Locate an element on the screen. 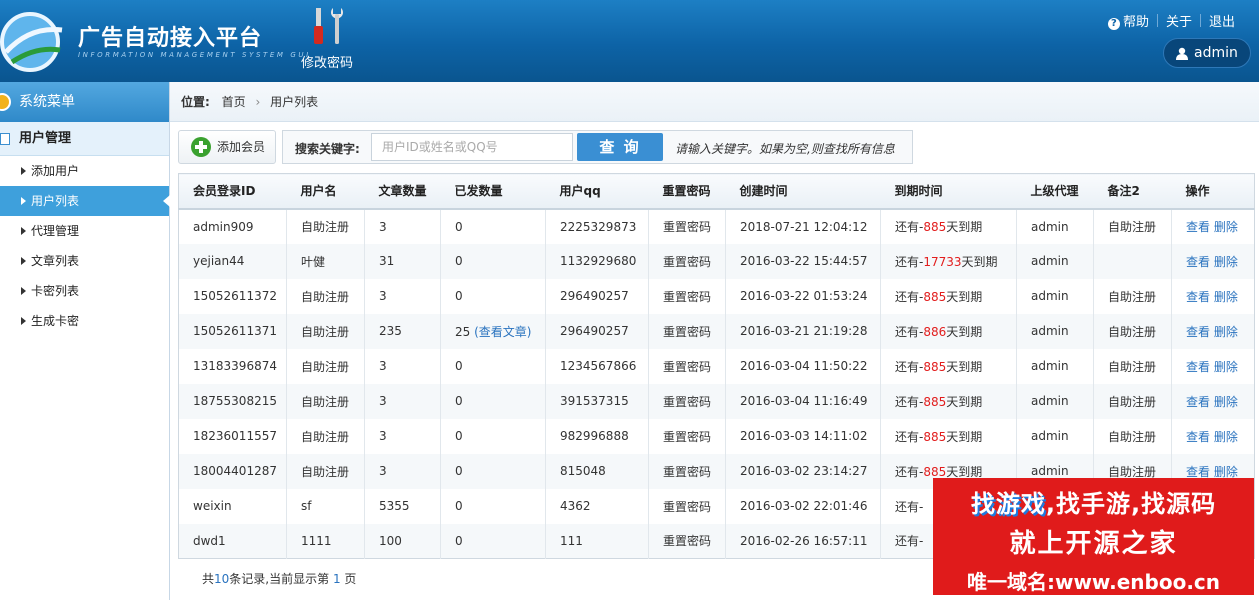 This screenshot has height=600, width=1259. sidebar-item-generate-card: 生成卡密 is located at coordinates (84, 321).